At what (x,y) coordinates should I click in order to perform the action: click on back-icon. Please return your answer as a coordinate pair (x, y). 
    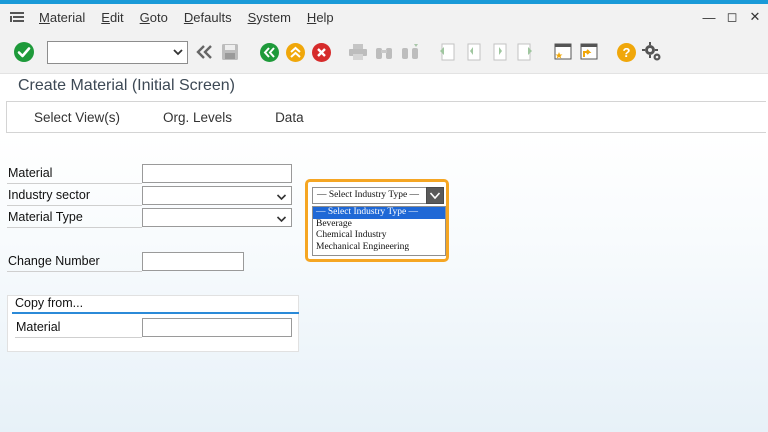
    Looking at the image, I should click on (269, 52).